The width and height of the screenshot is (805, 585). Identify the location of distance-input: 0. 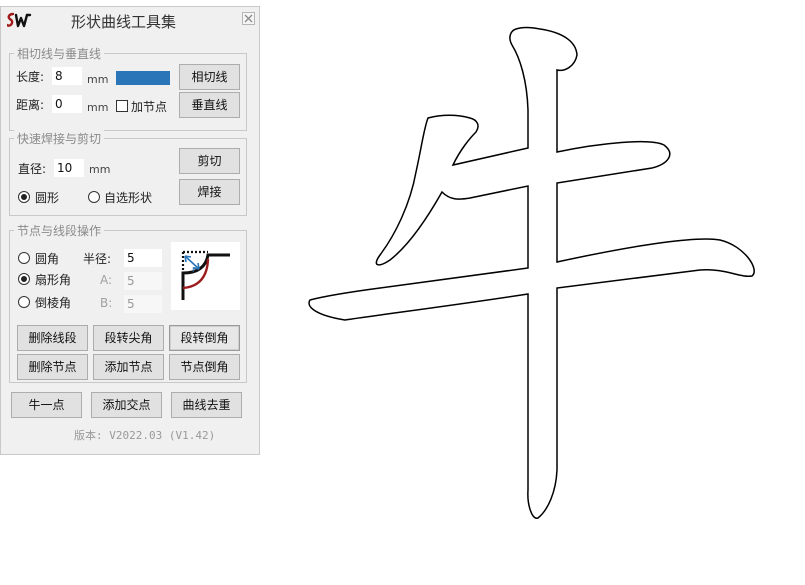
(67, 104).